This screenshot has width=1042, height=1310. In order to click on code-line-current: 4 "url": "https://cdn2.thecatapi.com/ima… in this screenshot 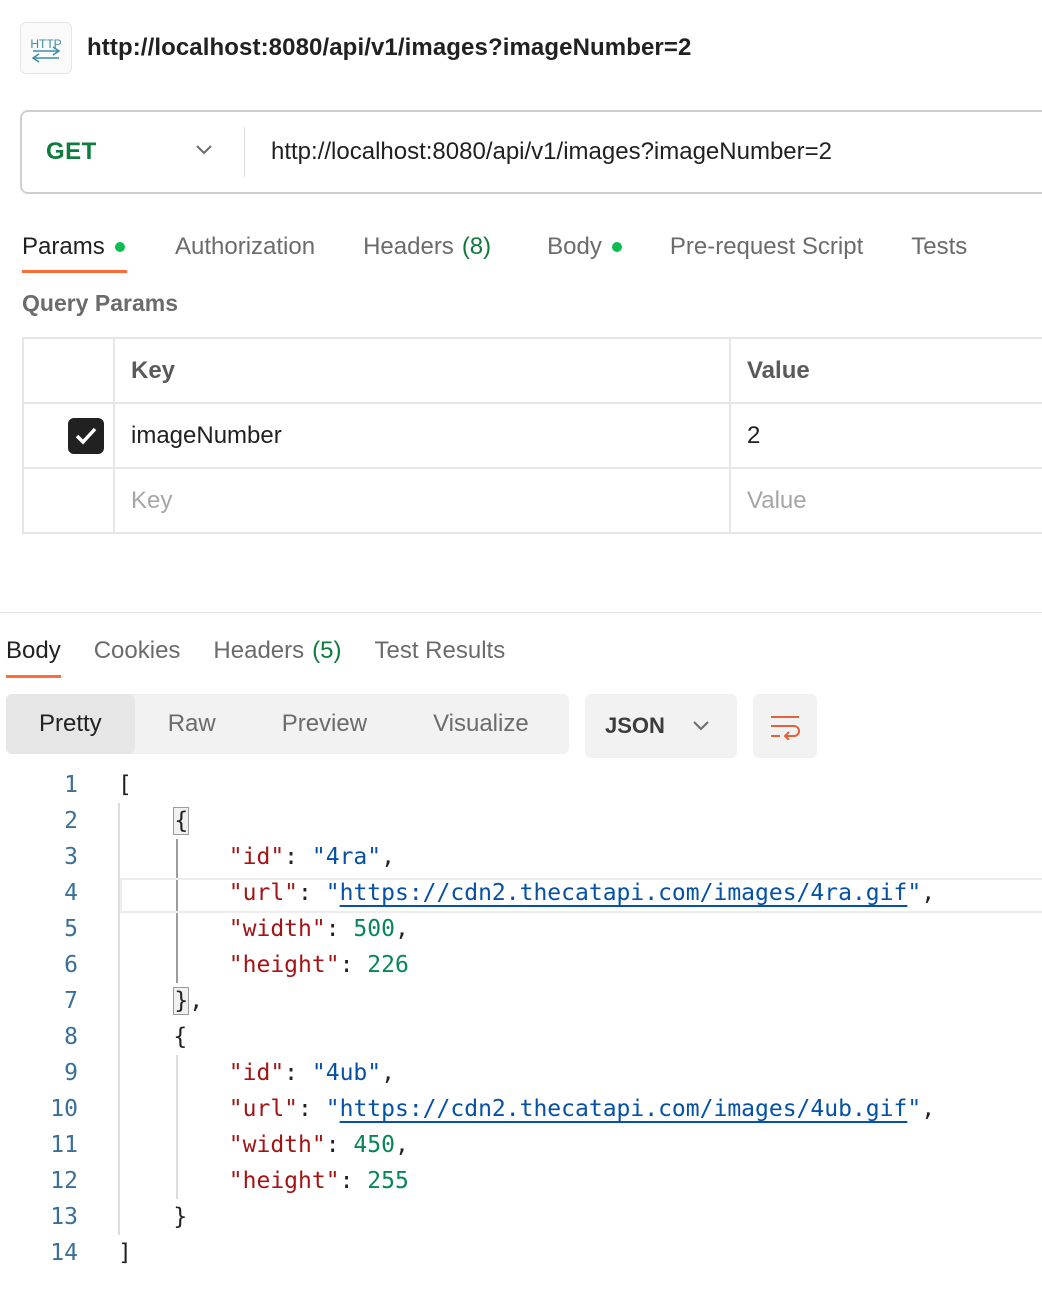, I will do `click(521, 894)`.